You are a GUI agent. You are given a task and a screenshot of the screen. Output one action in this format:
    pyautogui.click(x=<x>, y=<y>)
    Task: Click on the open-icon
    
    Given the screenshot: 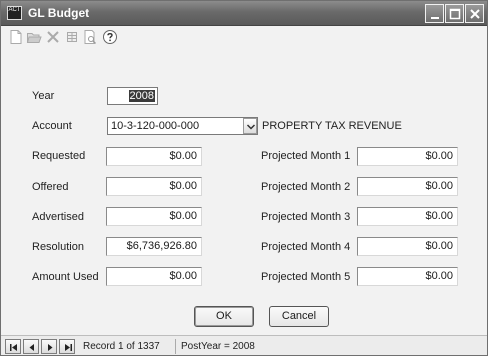 What is the action you would take?
    pyautogui.click(x=34, y=37)
    